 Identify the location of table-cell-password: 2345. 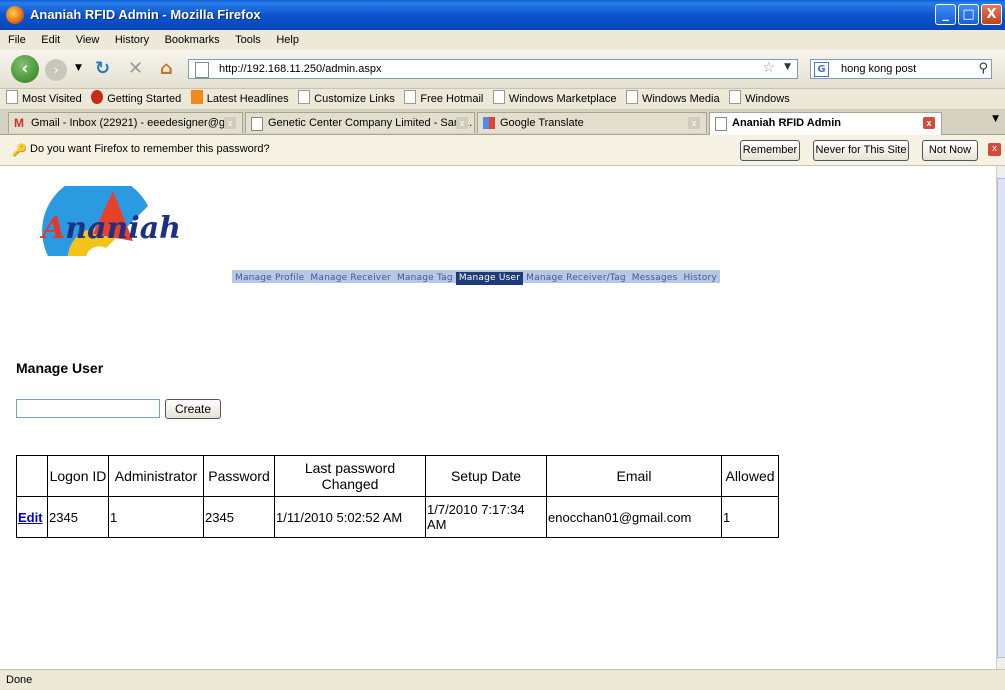
(239, 517).